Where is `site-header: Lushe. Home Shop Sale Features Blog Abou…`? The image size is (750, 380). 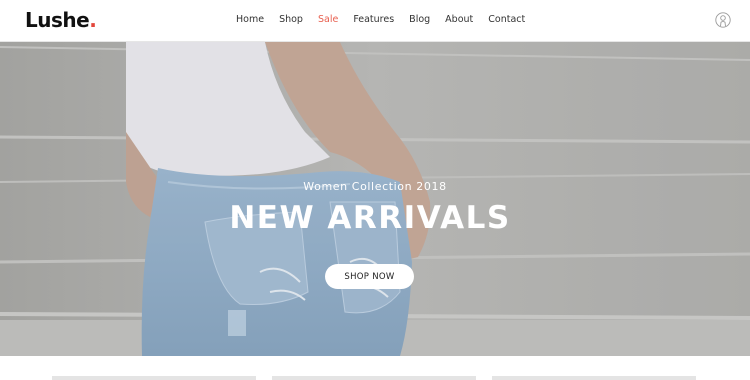 site-header: Lushe. Home Shop Sale Features Blog Abou… is located at coordinates (375, 21).